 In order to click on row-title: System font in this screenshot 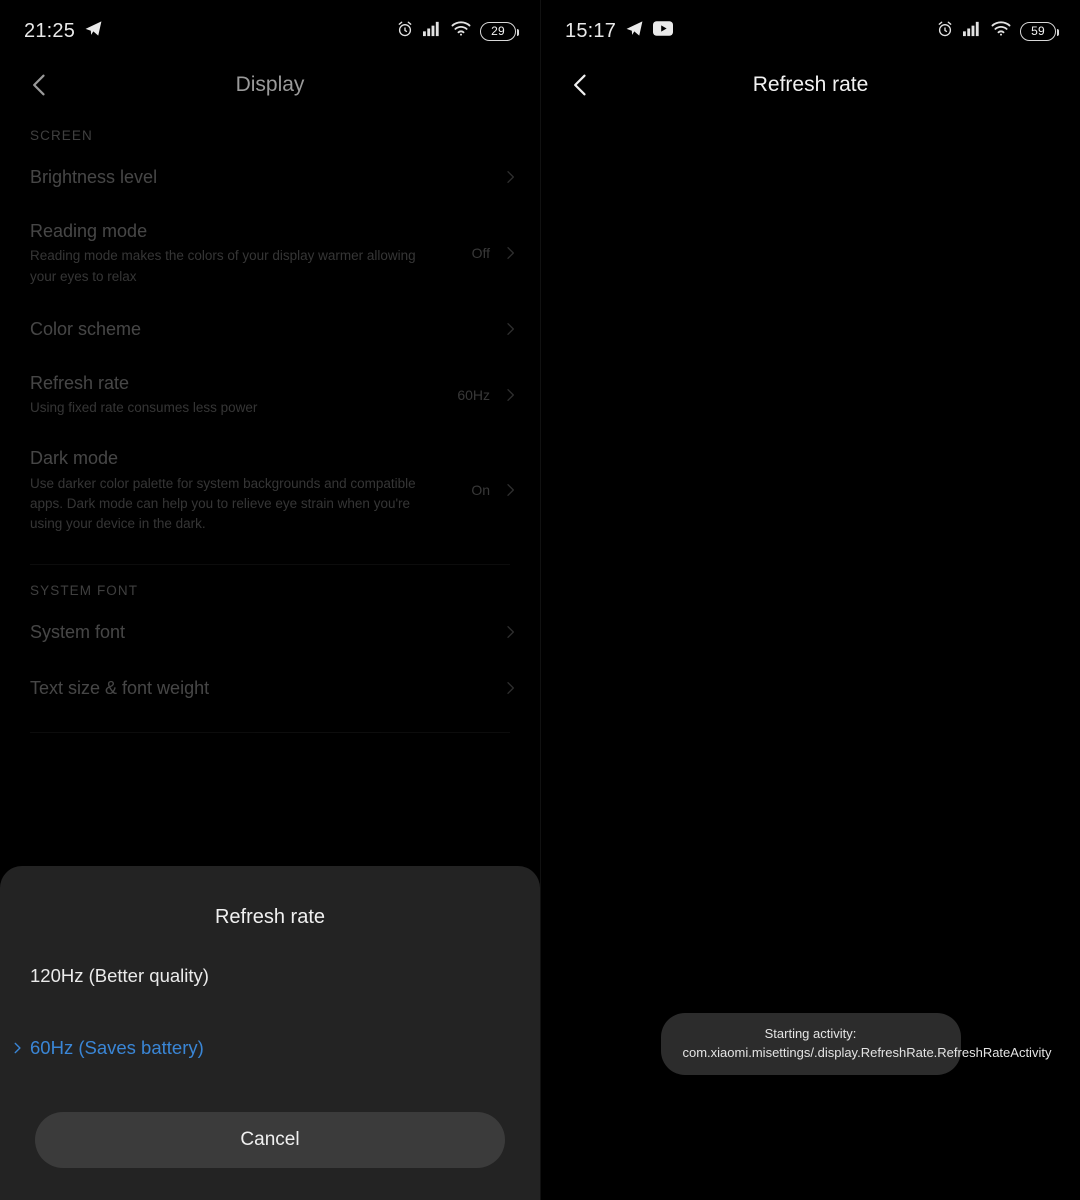, I will do `click(78, 632)`.